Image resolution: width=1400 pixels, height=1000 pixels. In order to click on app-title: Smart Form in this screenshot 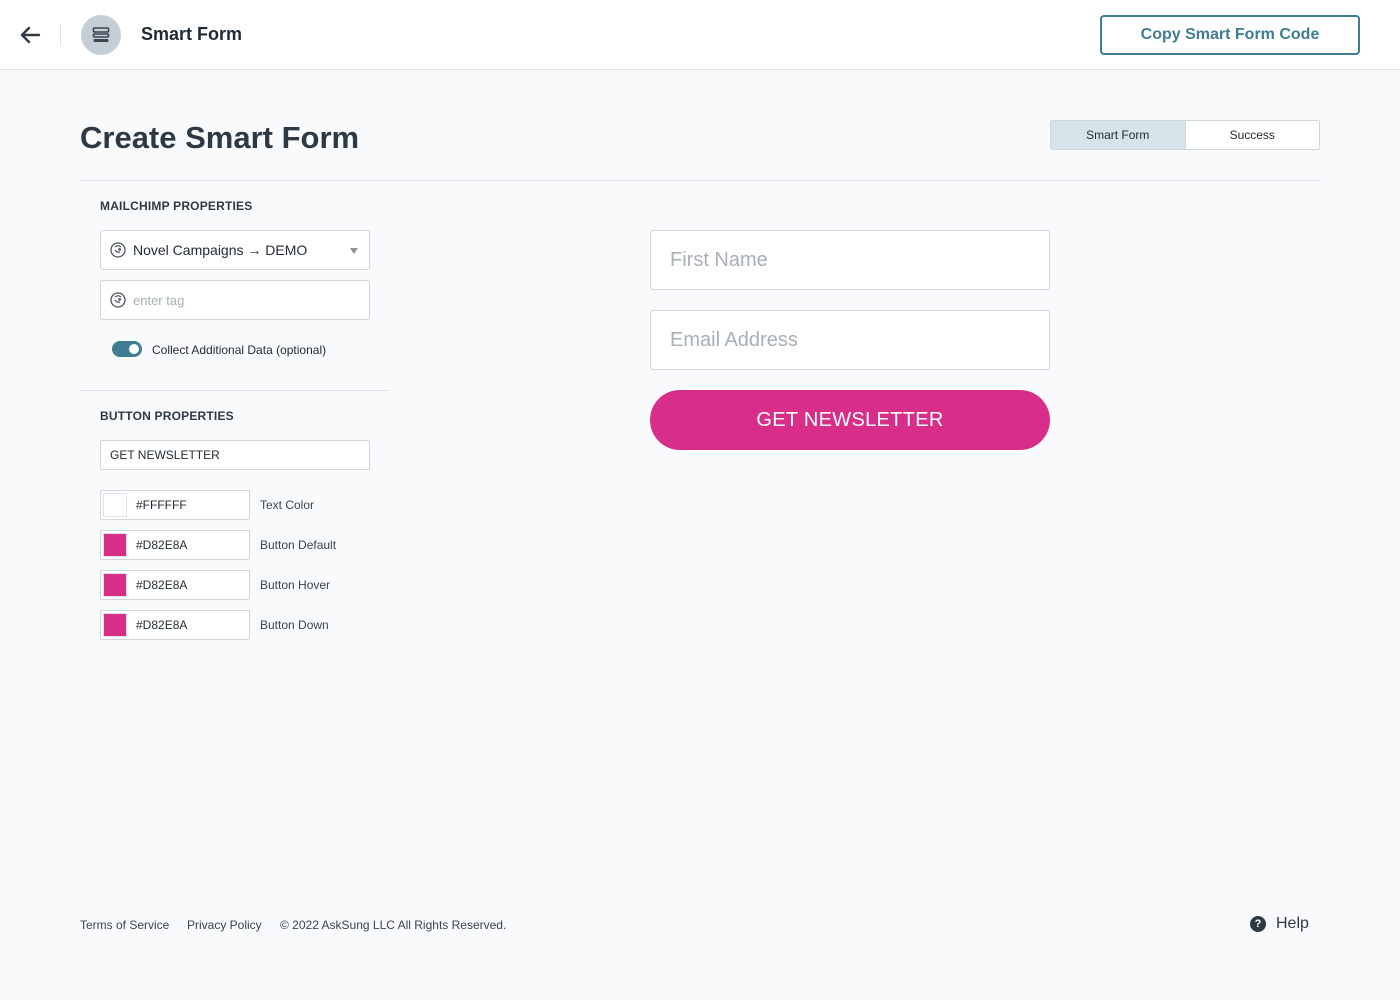, I will do `click(192, 34)`.